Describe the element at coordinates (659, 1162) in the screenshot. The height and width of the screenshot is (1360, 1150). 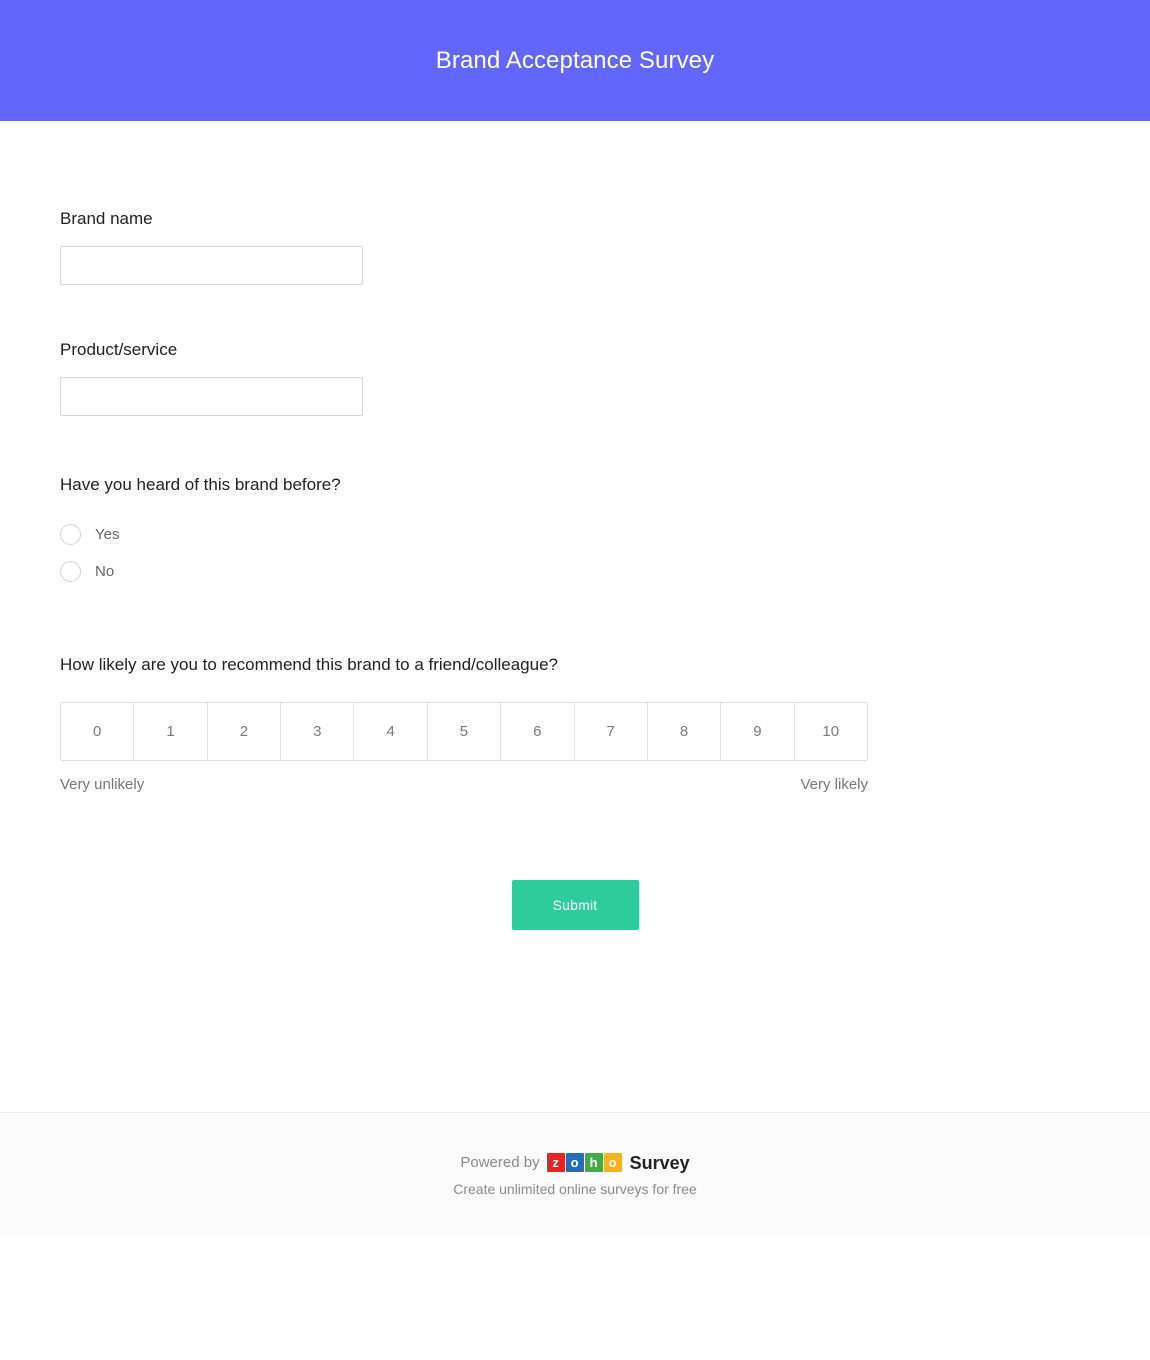
I see `zoho-survey-product-name: Survey` at that location.